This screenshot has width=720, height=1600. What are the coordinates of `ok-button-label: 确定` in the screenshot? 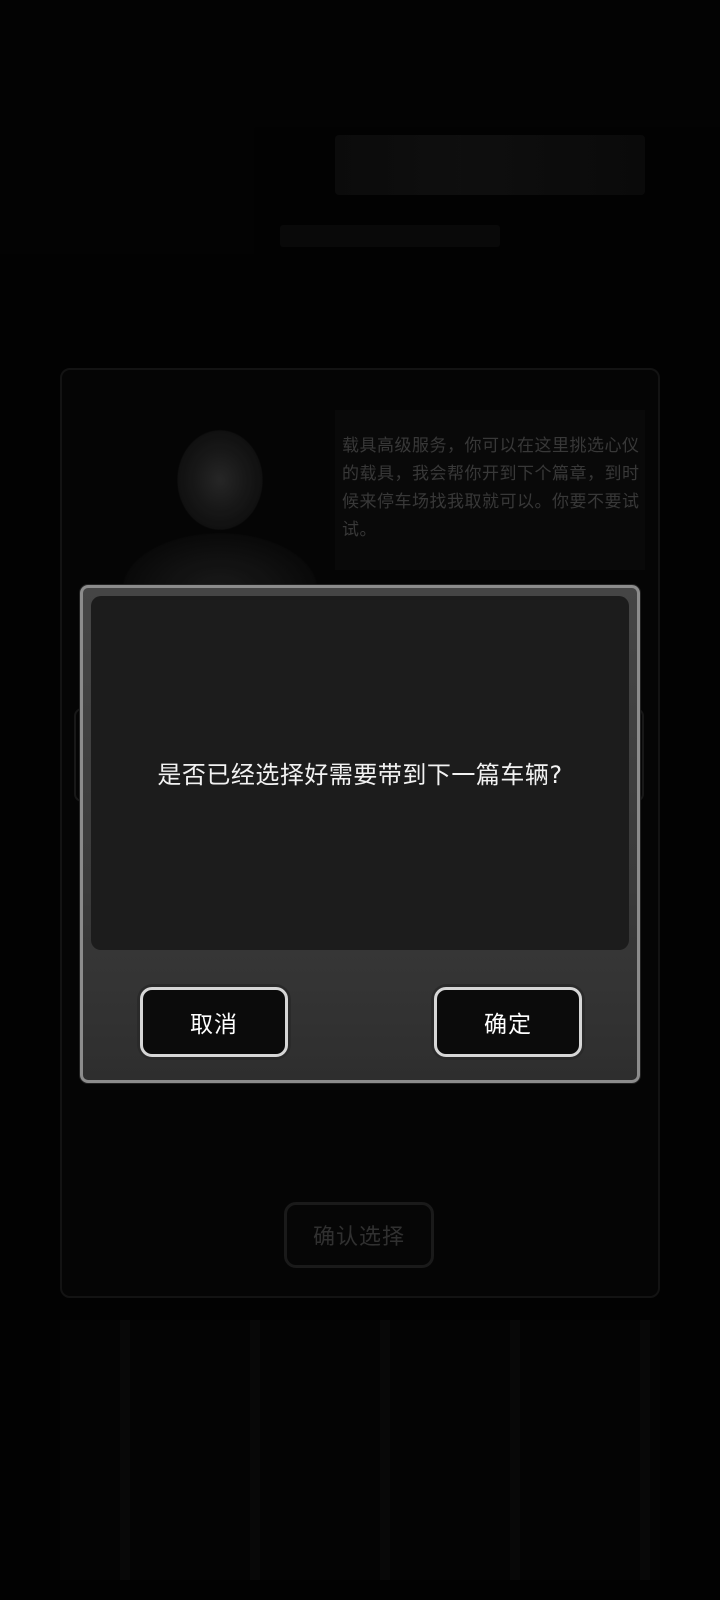 It's located at (508, 1022).